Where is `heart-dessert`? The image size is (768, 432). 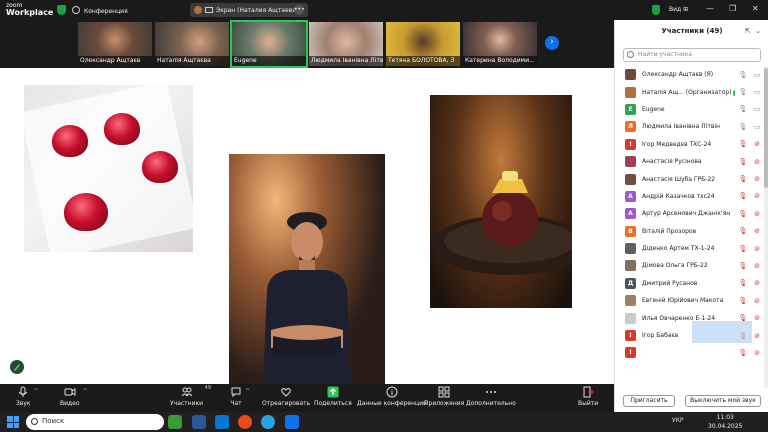 heart-dessert is located at coordinates (160, 167).